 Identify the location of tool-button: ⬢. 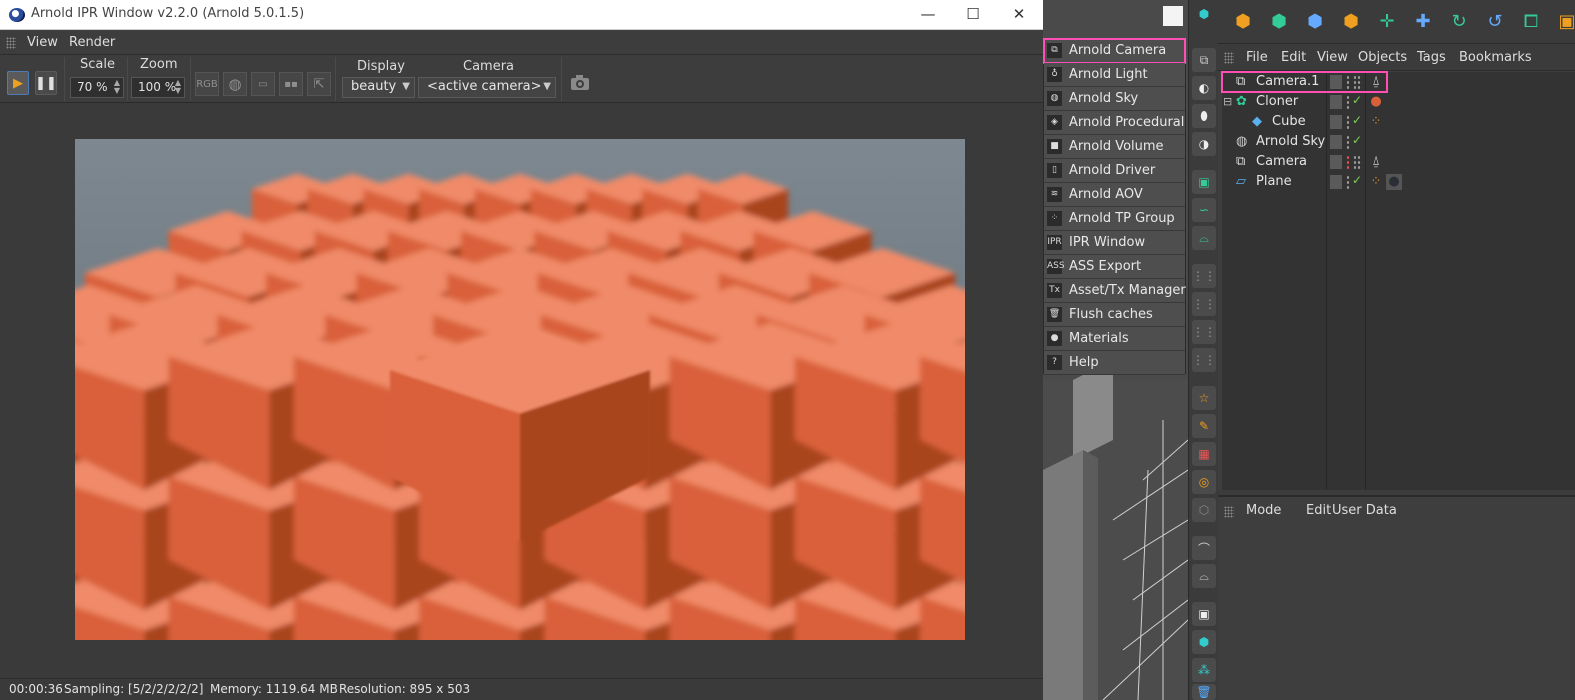
(1204, 642).